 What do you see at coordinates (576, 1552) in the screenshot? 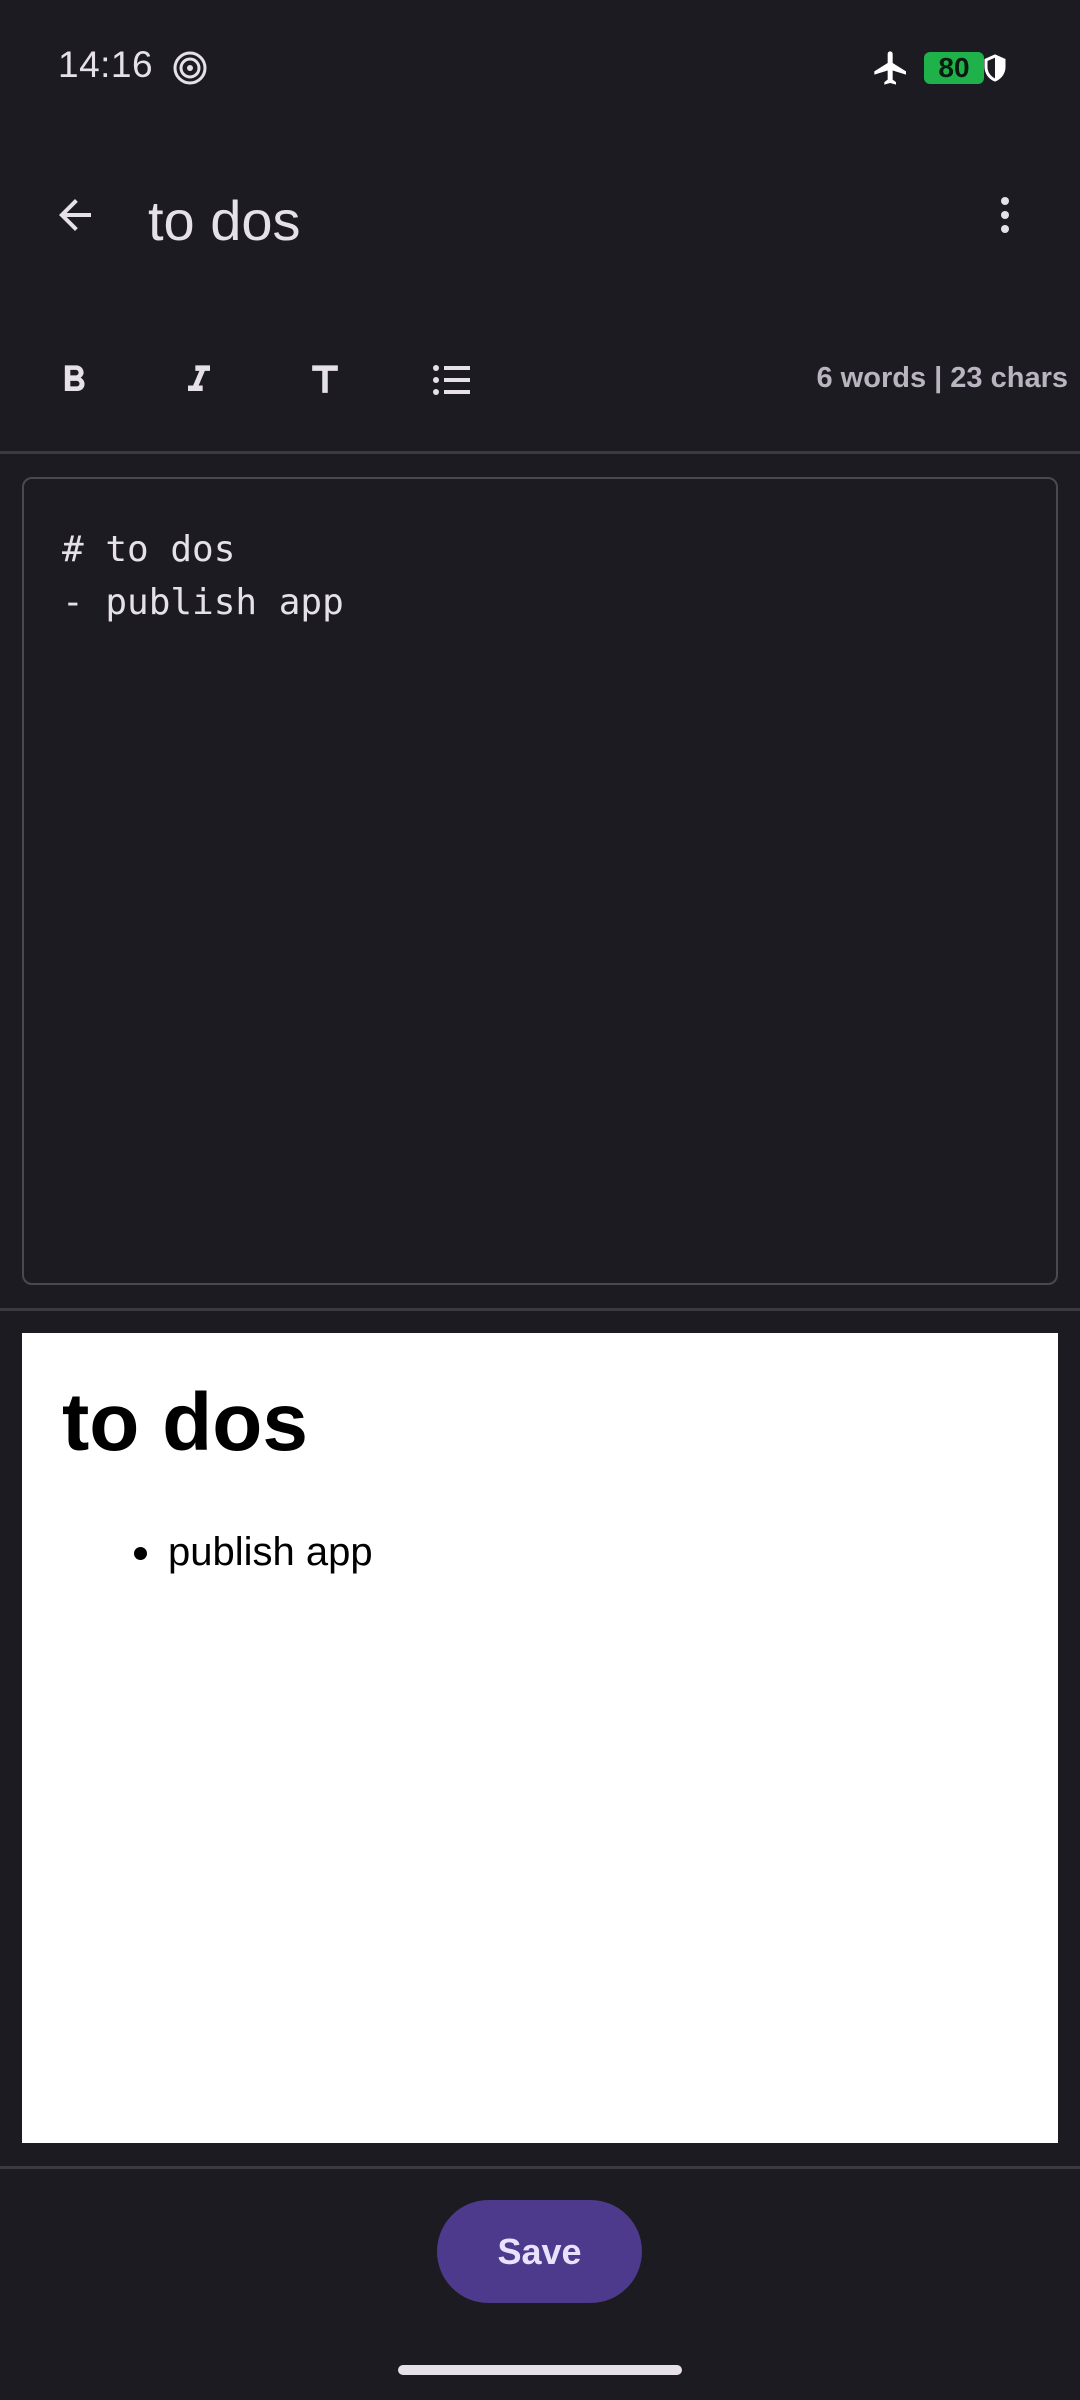
I see `list-item: publish app` at bounding box center [576, 1552].